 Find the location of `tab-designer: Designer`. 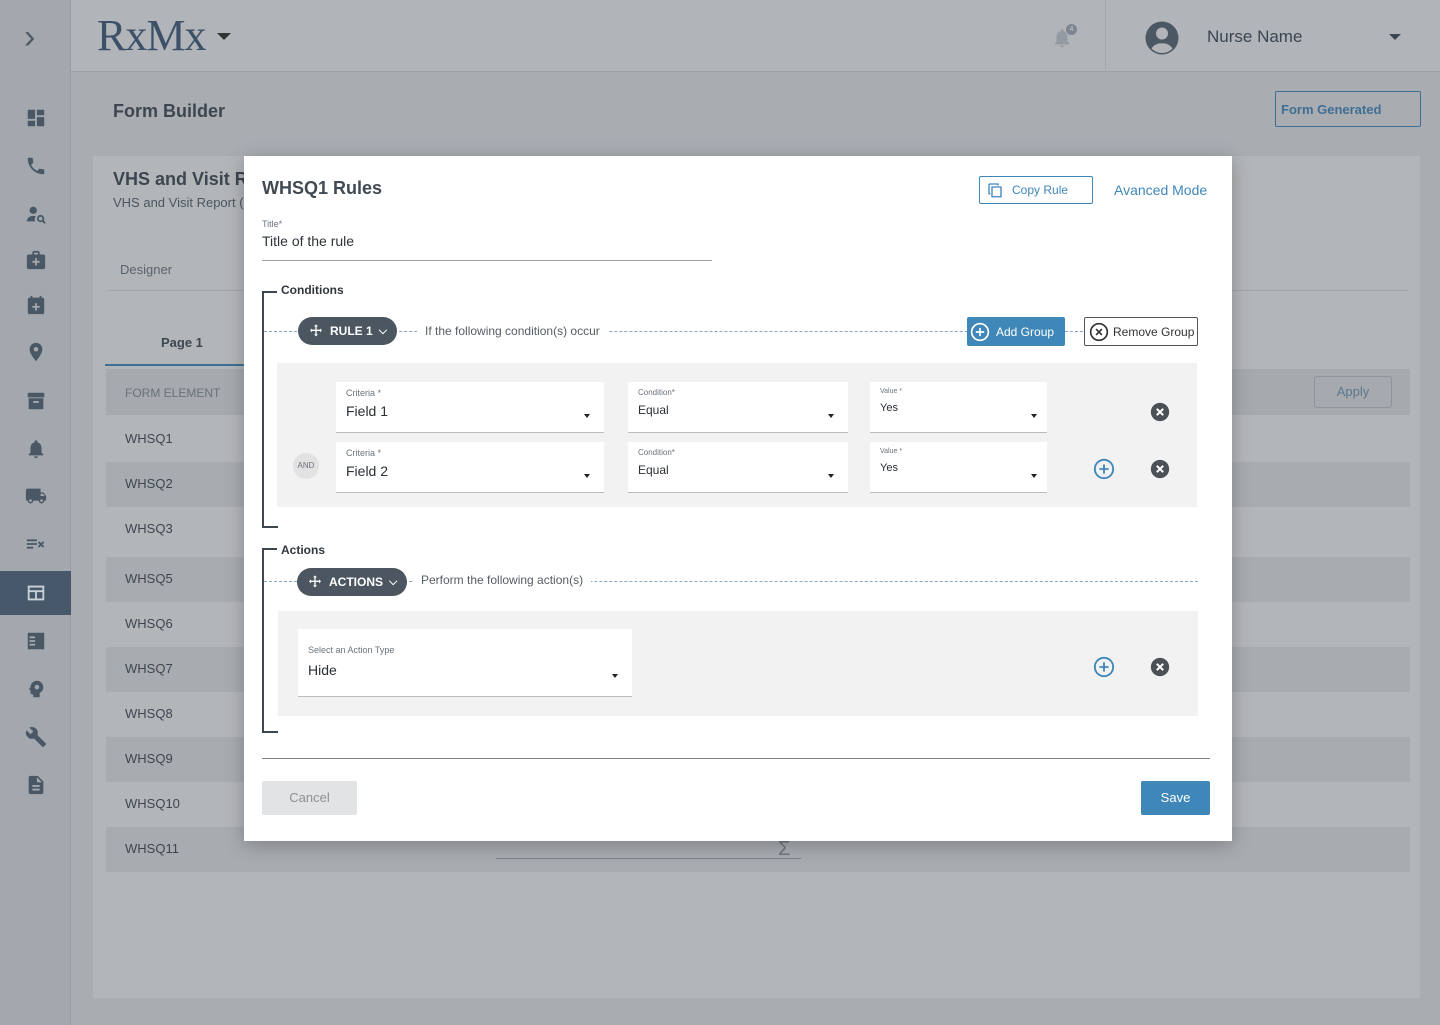

tab-designer: Designer is located at coordinates (146, 269).